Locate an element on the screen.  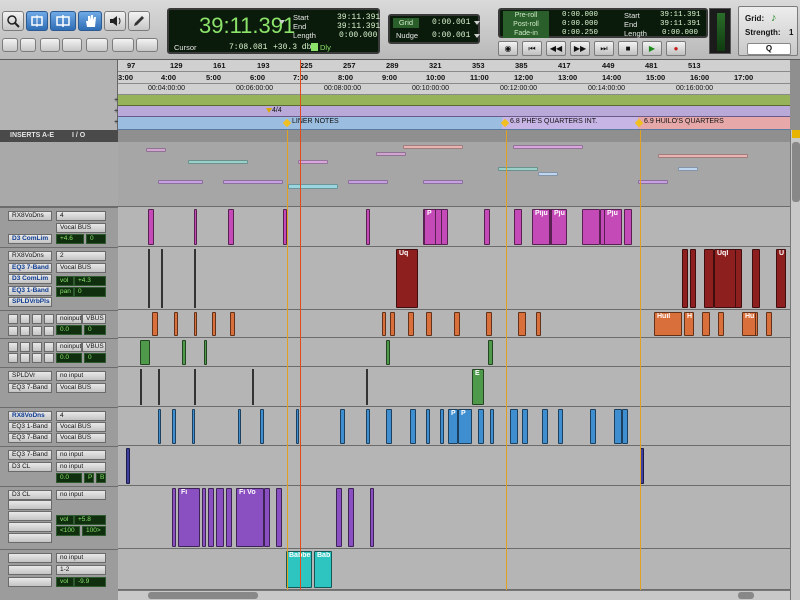
track-lane: Babbe Bab is located at coordinates (454, 569).